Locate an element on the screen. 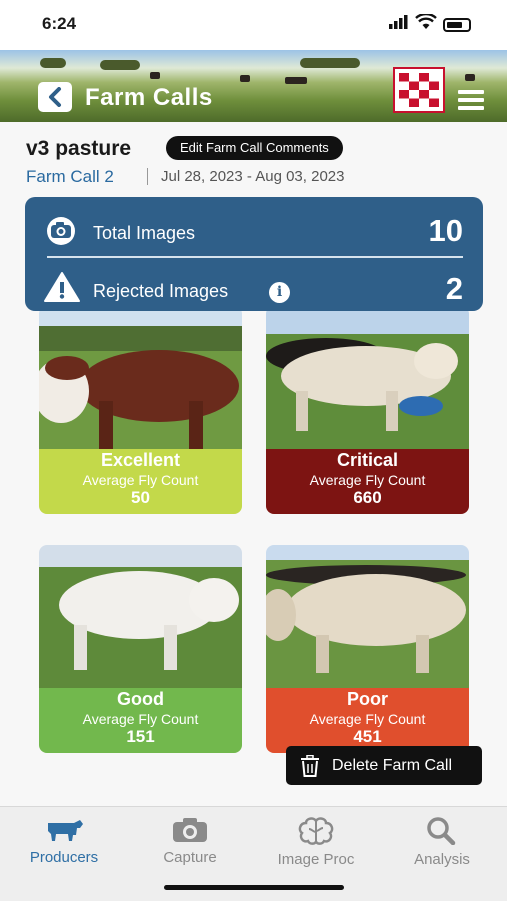 This screenshot has width=507, height=901. cow-icon is located at coordinates (65, 830).